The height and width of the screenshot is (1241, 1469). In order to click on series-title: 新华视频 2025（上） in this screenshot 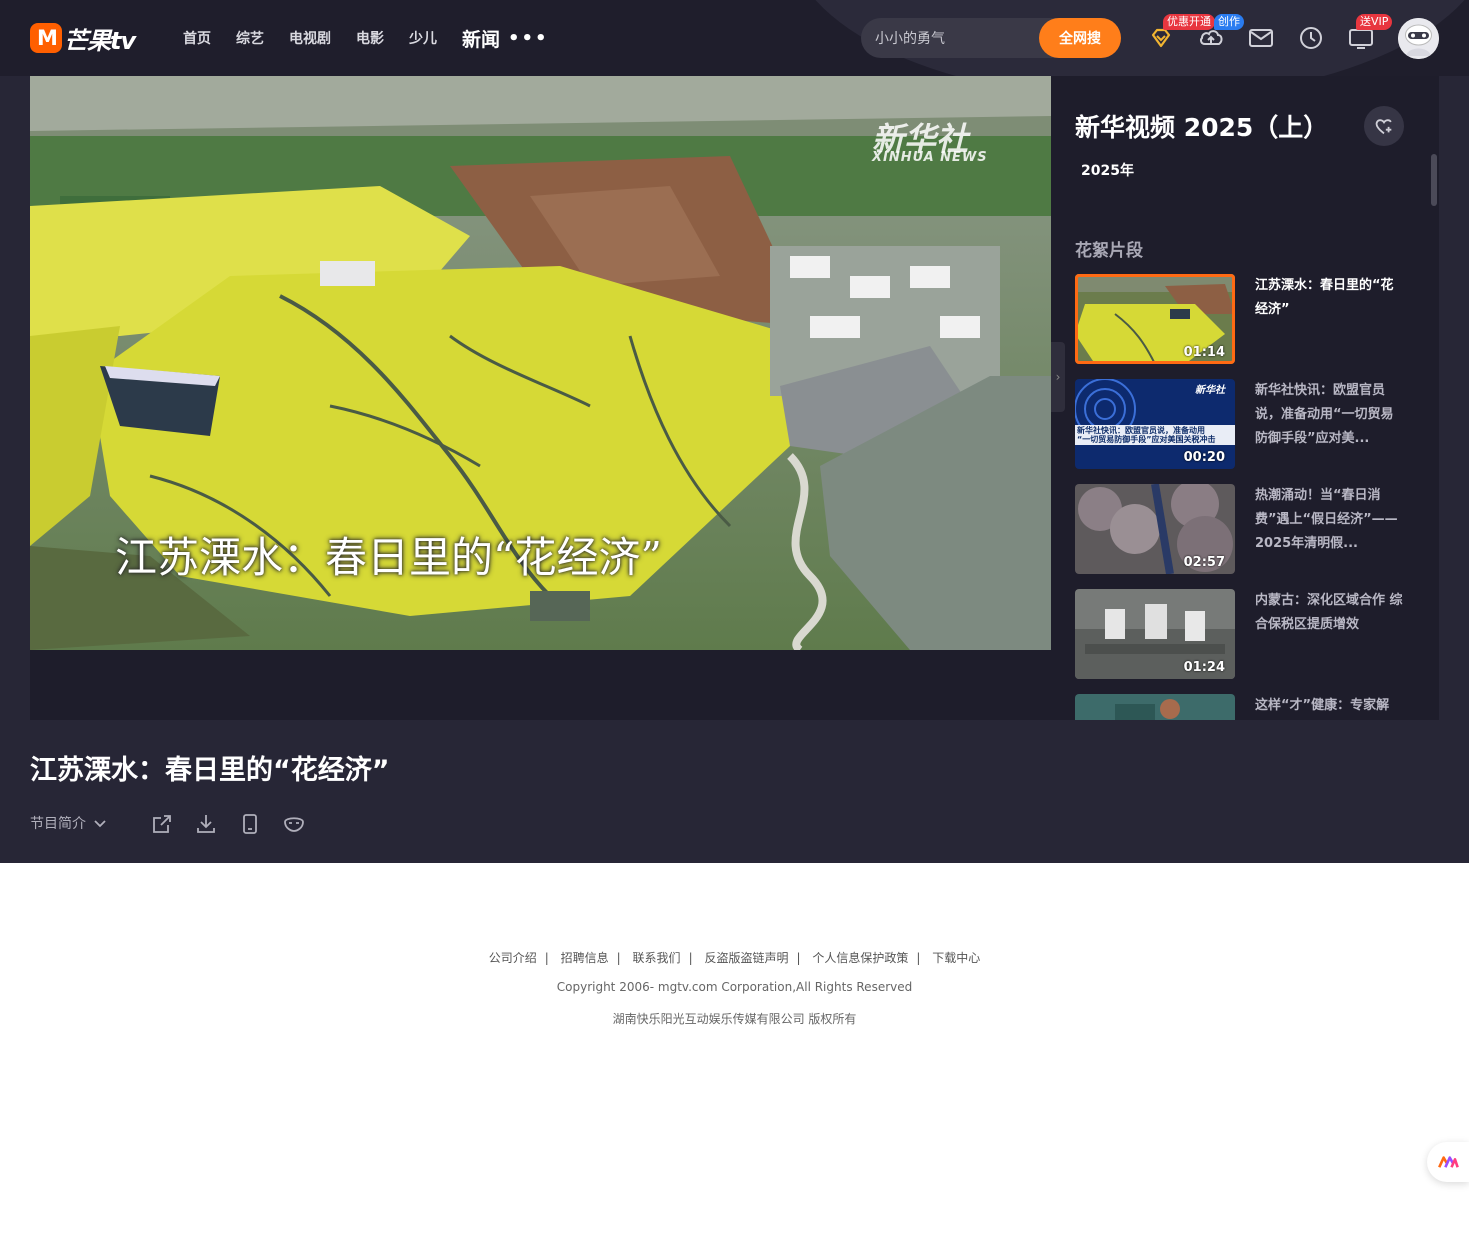, I will do `click(1202, 127)`.